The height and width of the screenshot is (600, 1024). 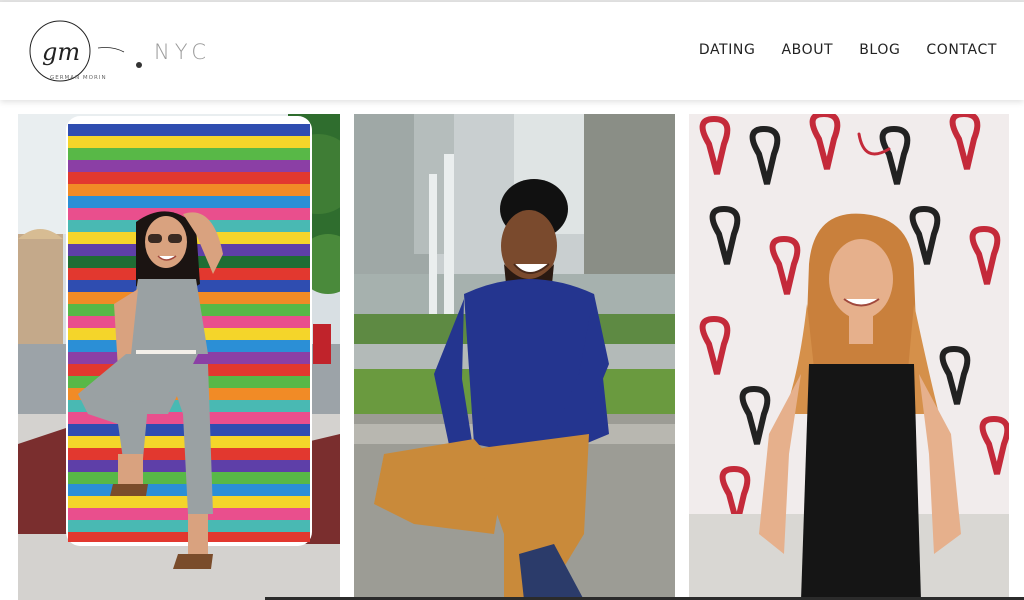 What do you see at coordinates (61, 52) in the screenshot?
I see `logo-monogram-text: gm` at bounding box center [61, 52].